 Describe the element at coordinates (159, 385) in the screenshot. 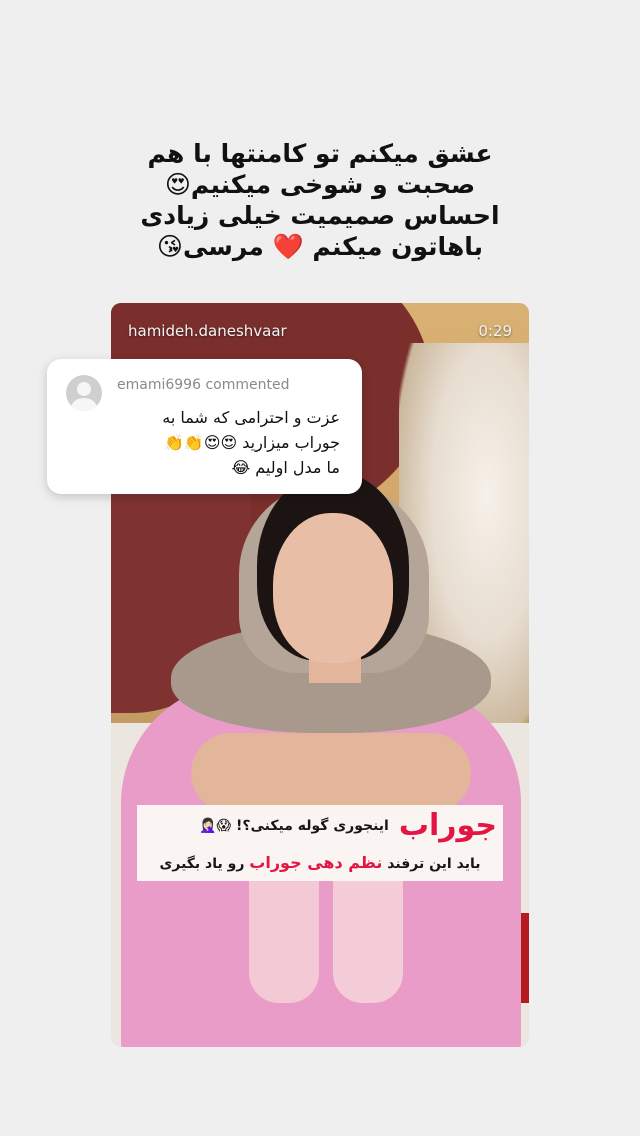

I see `comment-username: emami6996` at that location.